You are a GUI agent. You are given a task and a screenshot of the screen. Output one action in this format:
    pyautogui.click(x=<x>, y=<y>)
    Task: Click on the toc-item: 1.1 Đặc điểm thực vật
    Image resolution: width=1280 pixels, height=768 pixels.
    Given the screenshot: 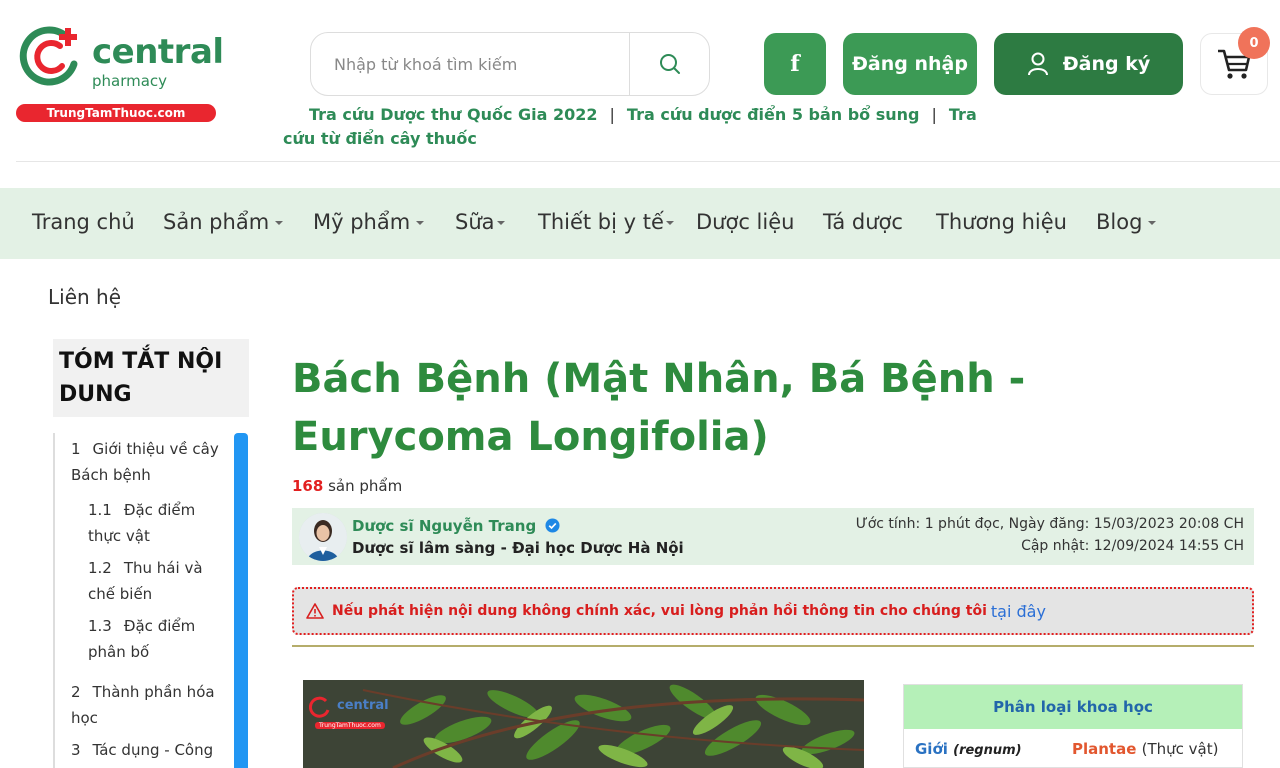 What is the action you would take?
    pyautogui.click(x=148, y=523)
    